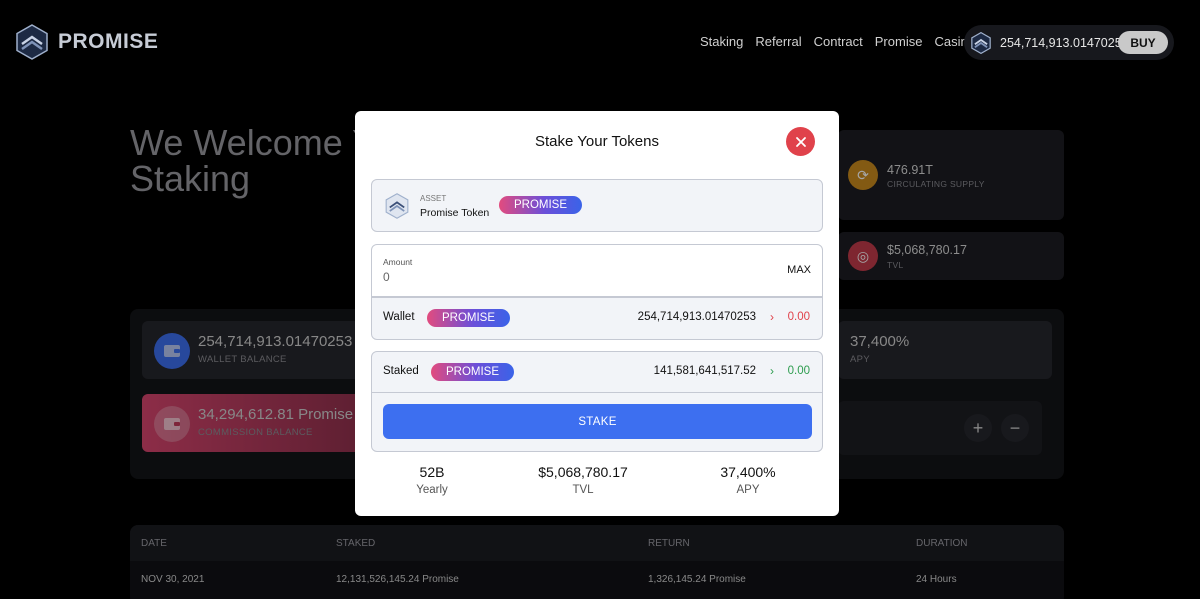 This screenshot has width=1200, height=599. Describe the element at coordinates (895, 265) in the screenshot. I see `tvl-label: TVL` at that location.